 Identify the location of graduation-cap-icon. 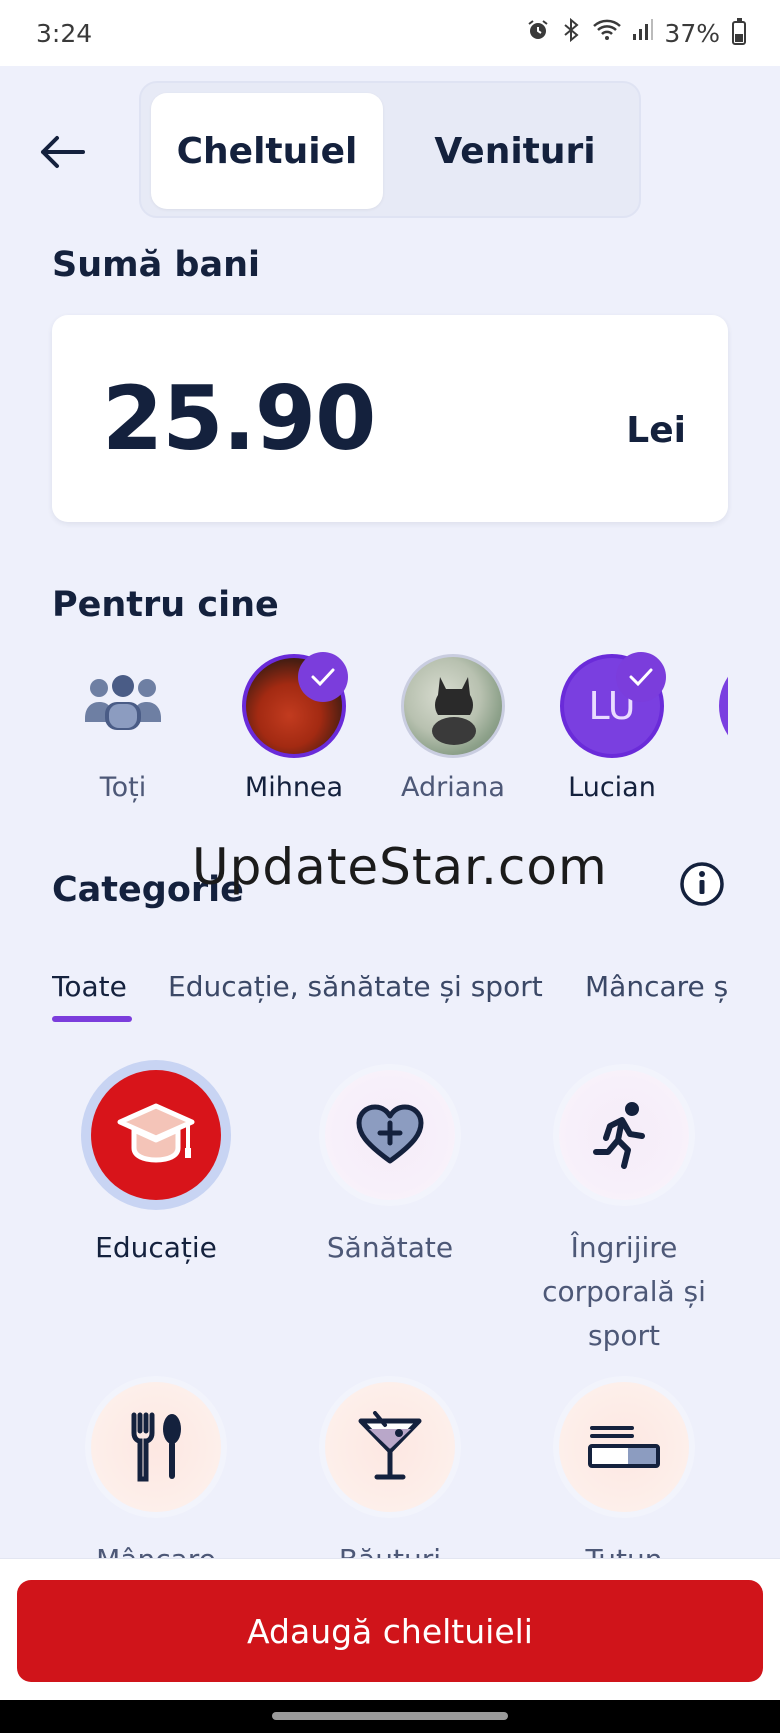
(156, 1135).